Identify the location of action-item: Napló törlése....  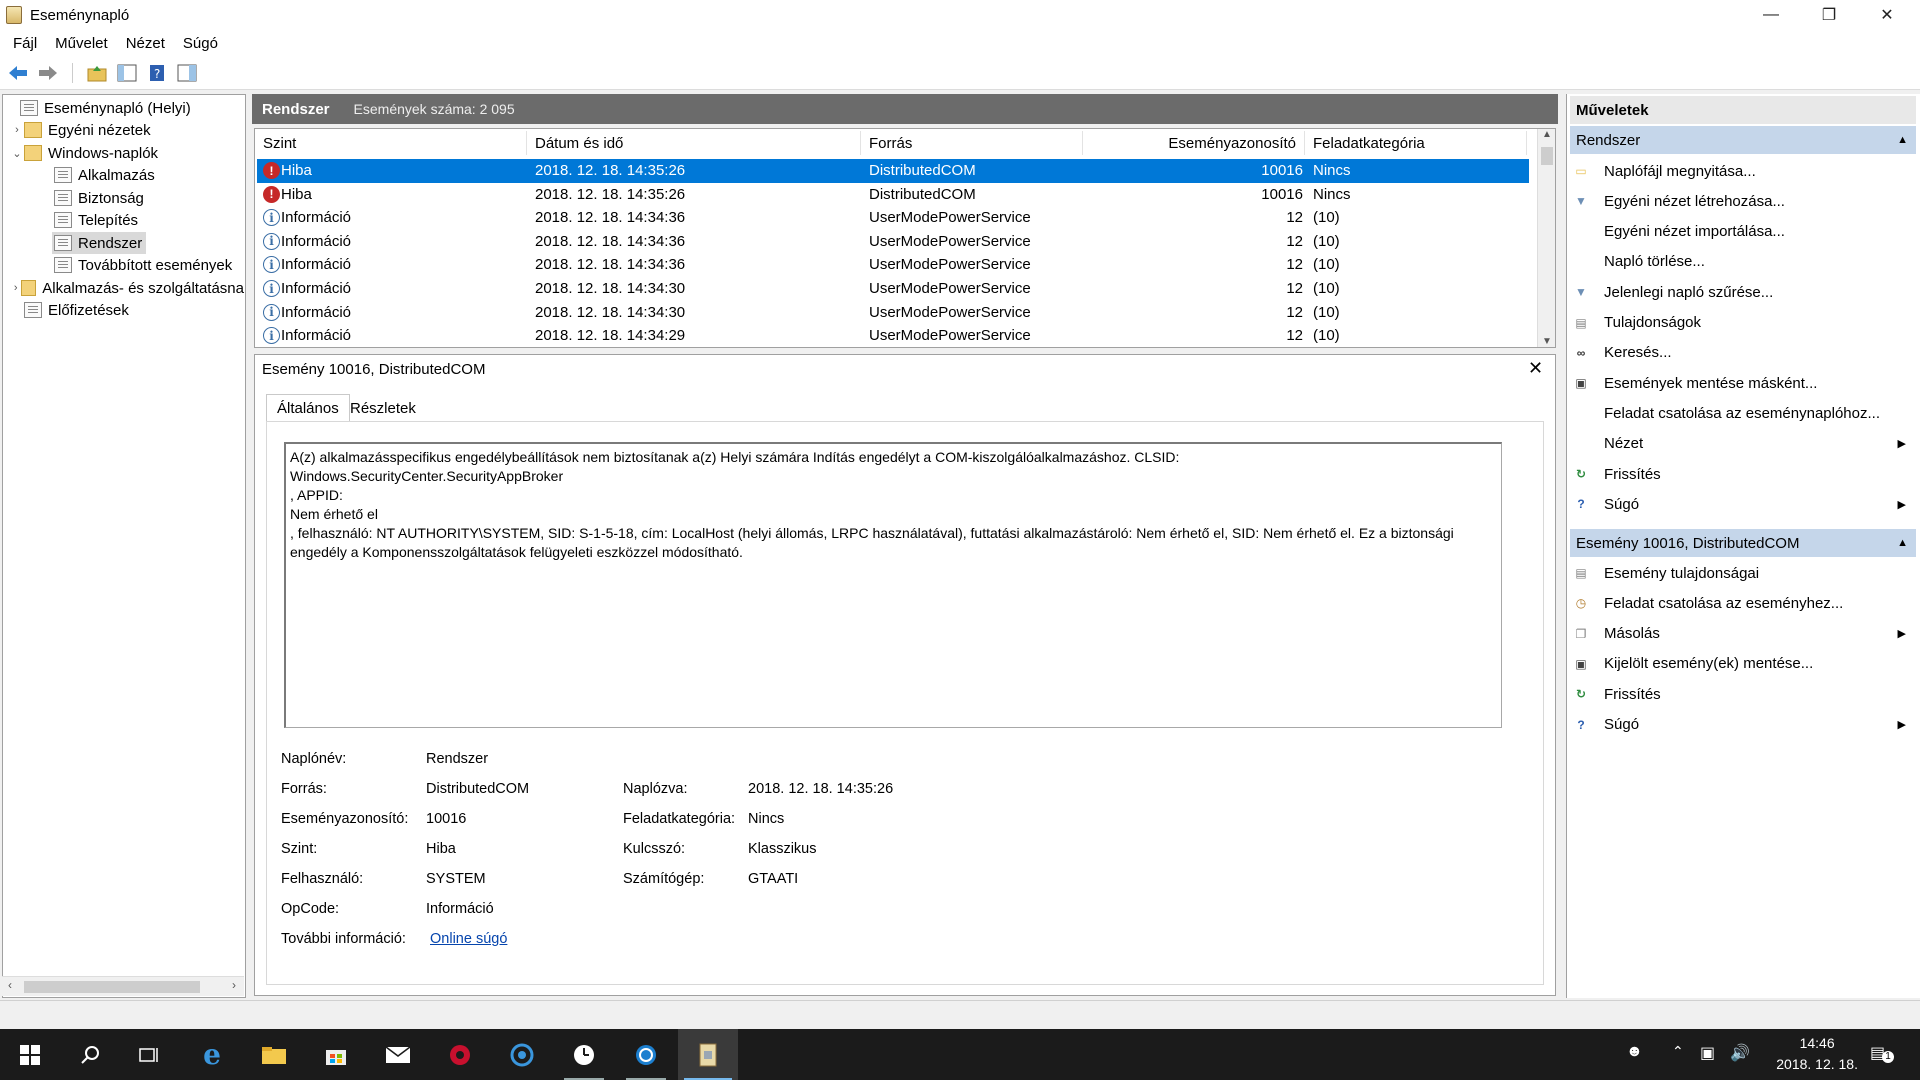
(1744, 262).